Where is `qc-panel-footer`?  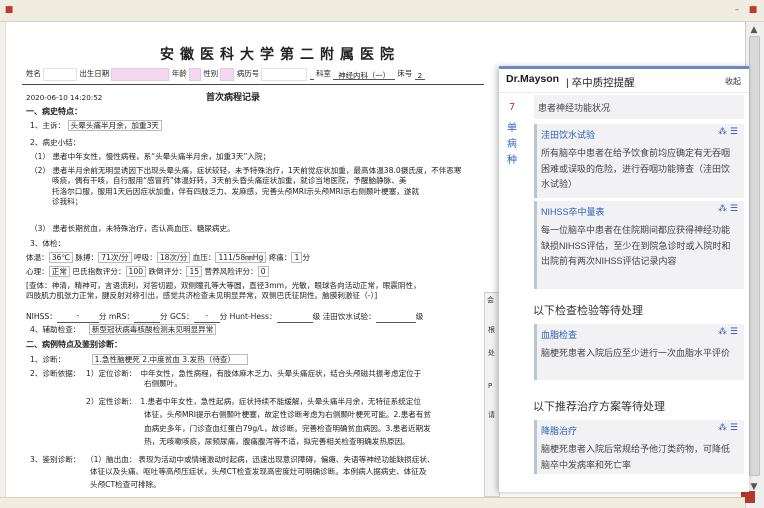
qc-panel-footer is located at coordinates (624, 483).